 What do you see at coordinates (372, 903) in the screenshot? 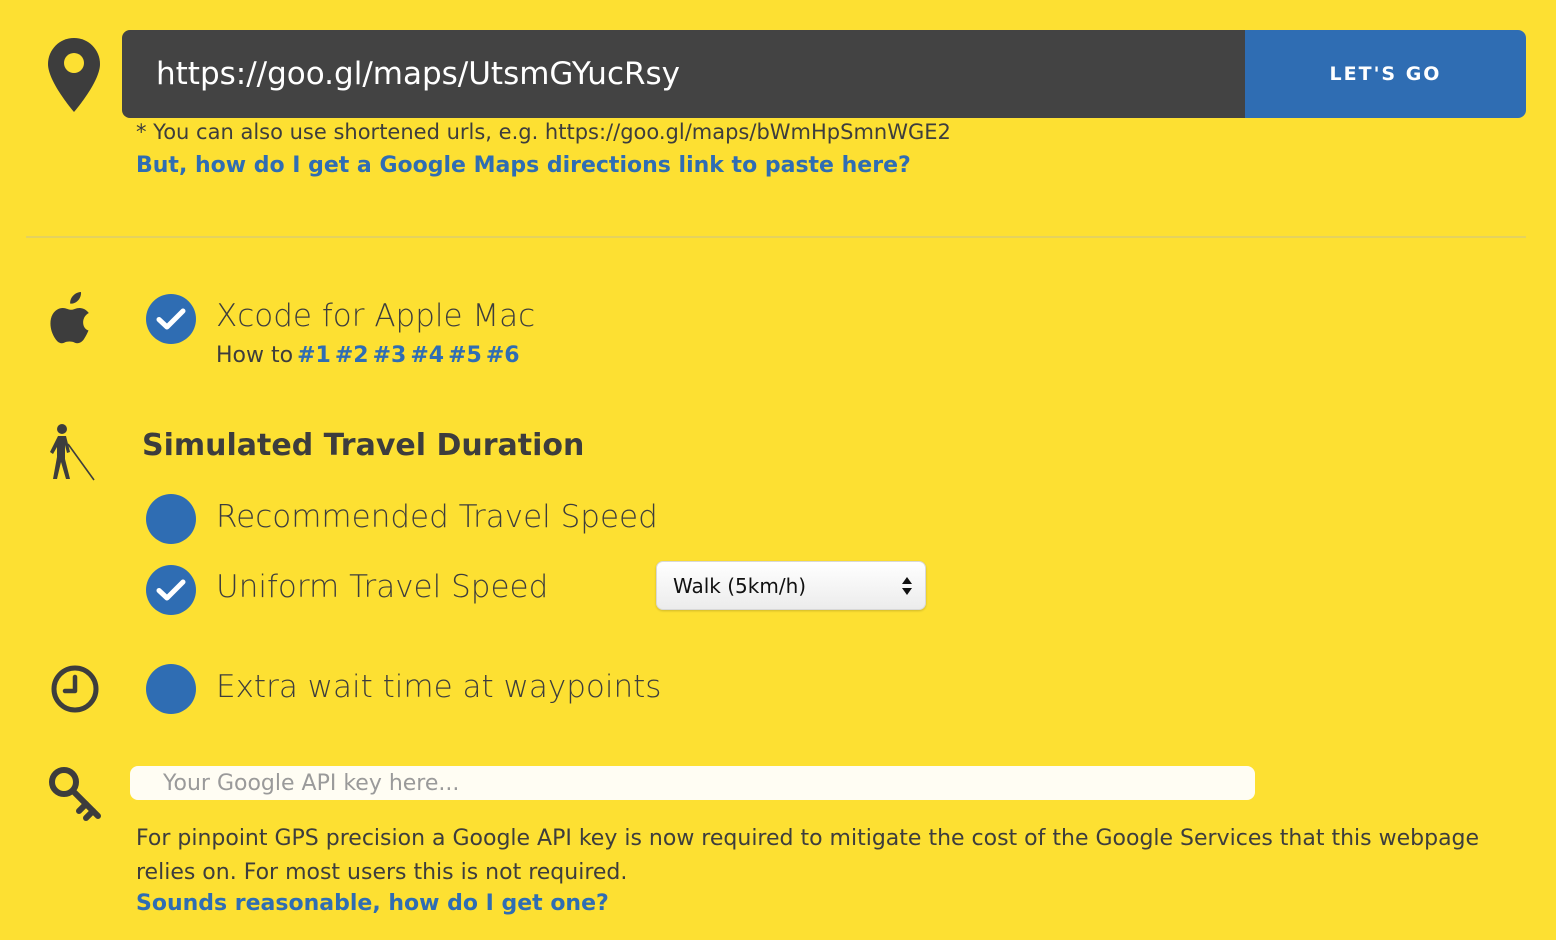
I see `api-key-help-link: Sounds reasonable, how do I get one?` at bounding box center [372, 903].